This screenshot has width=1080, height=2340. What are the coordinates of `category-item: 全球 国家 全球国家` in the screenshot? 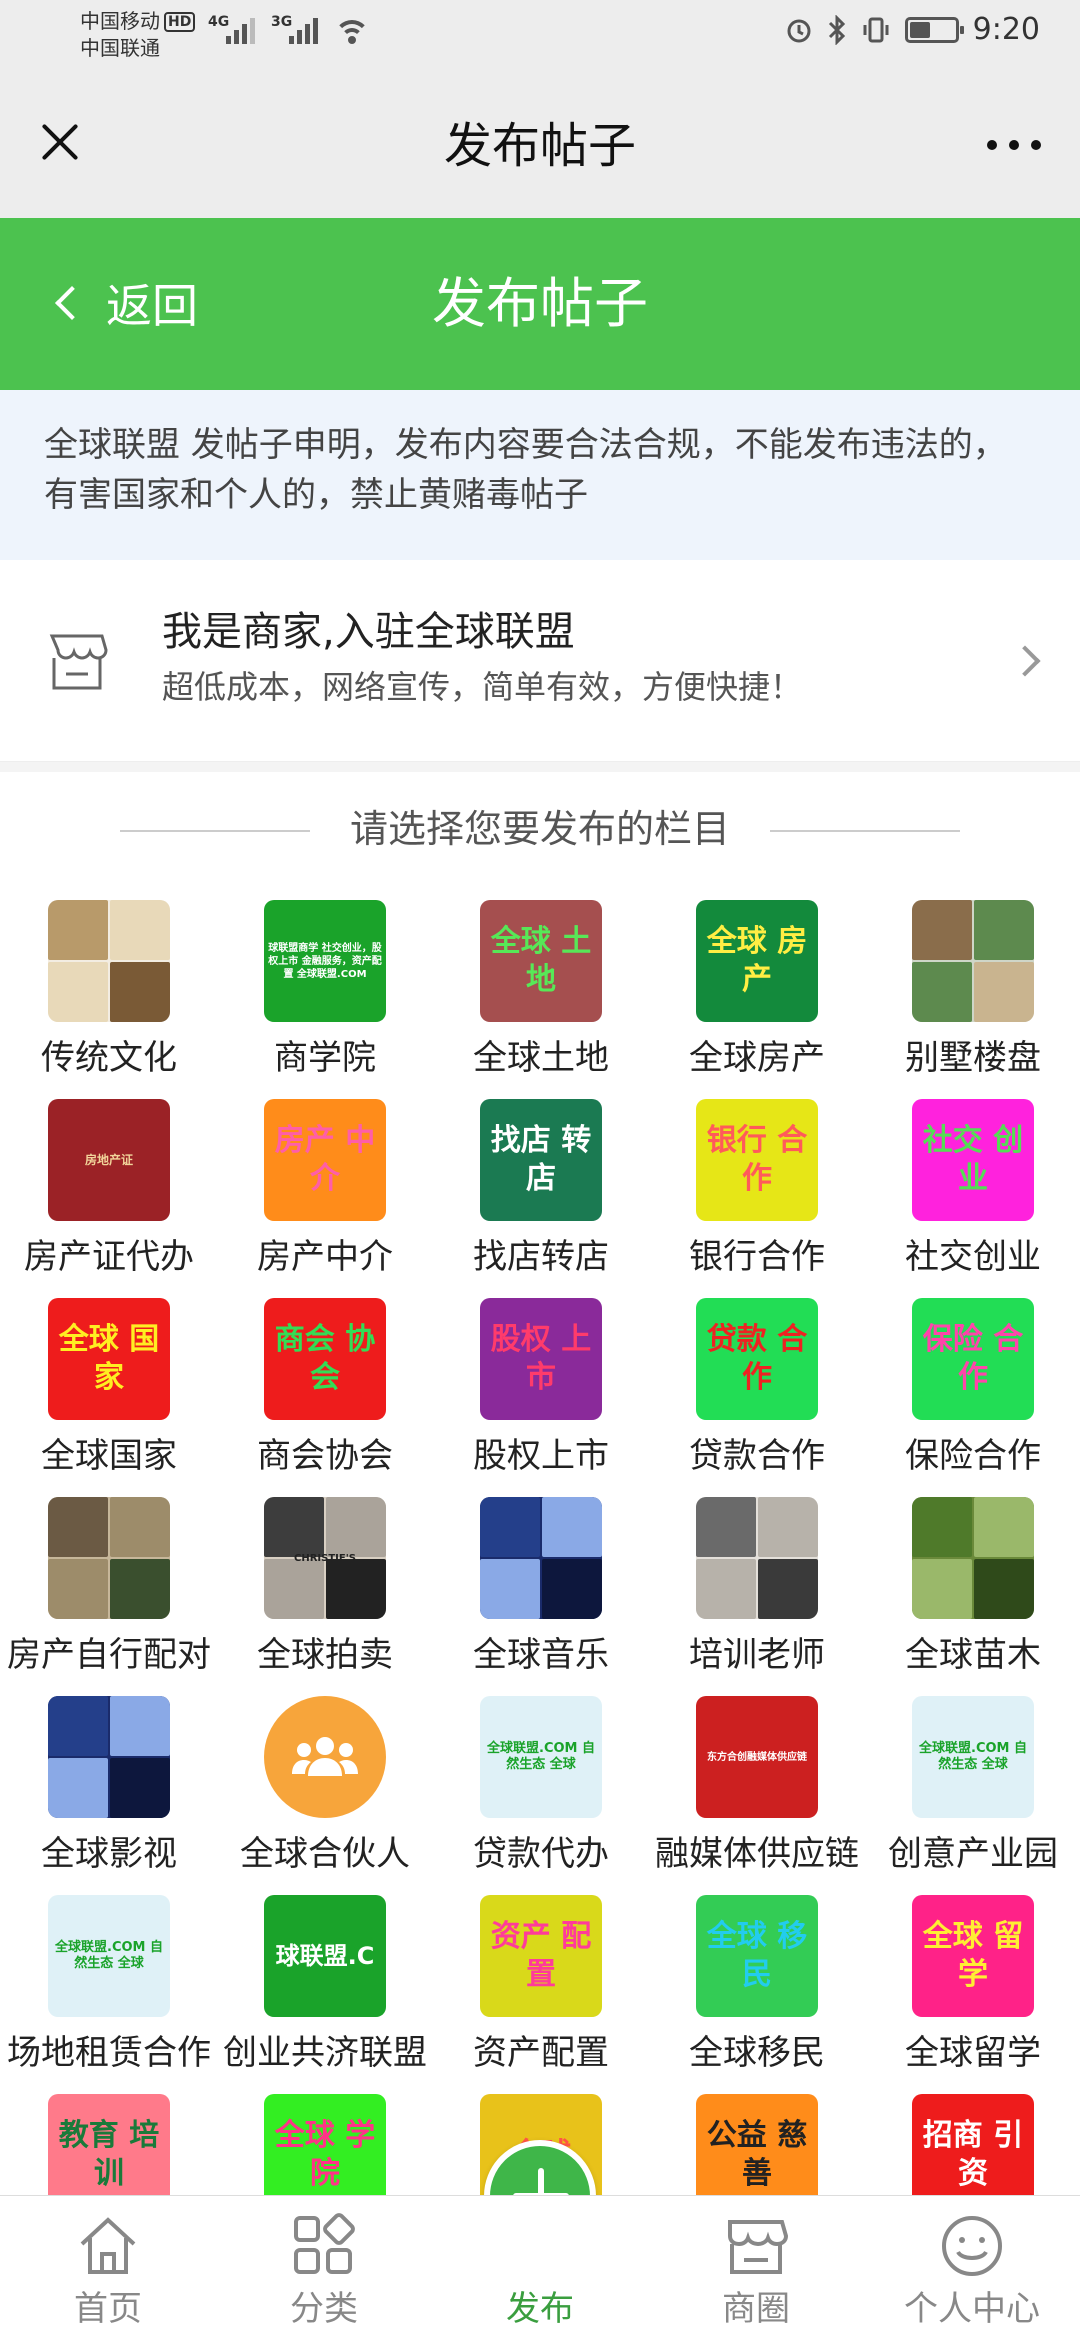 It's located at (109, 1397).